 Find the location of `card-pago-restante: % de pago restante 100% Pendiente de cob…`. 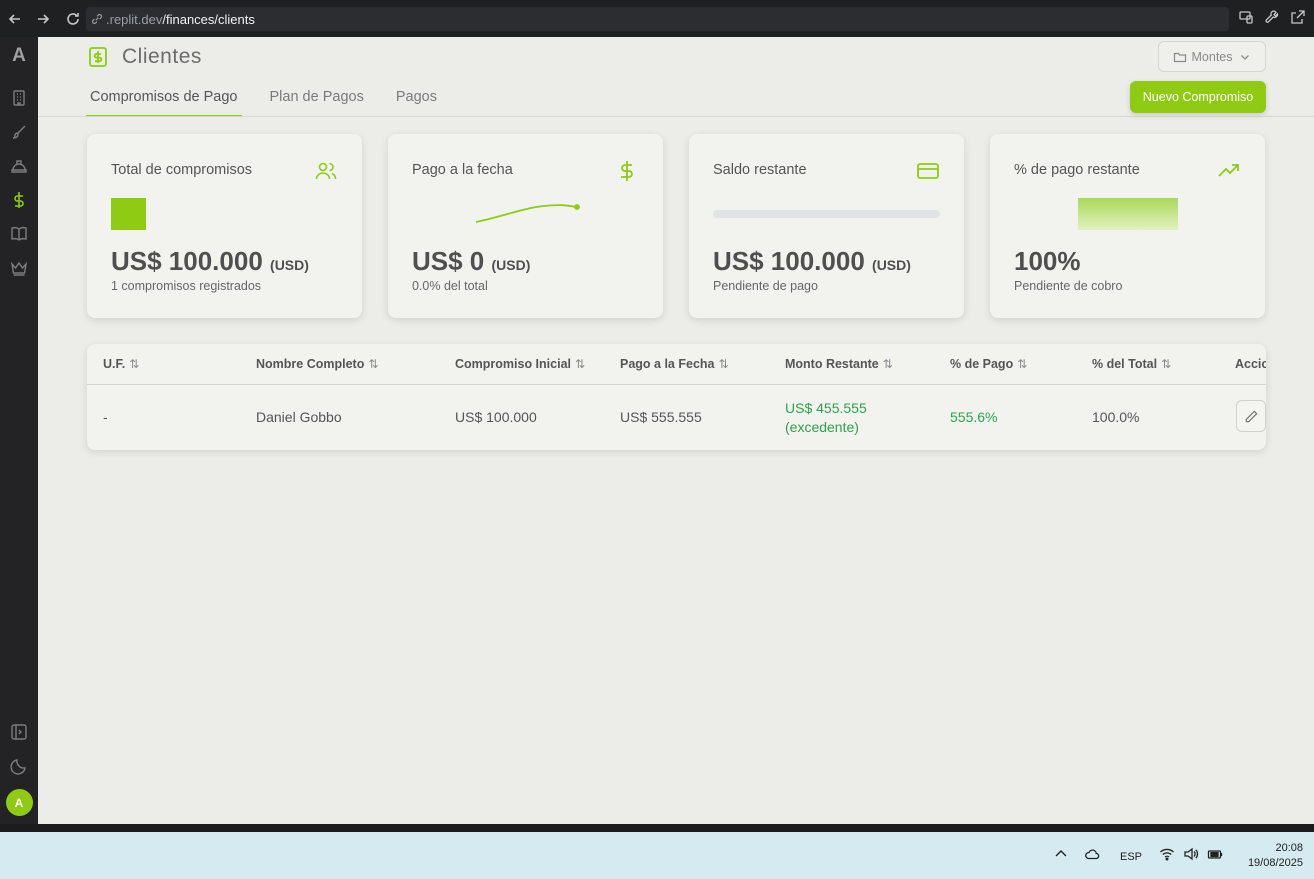

card-pago-restante: % de pago restante 100% Pendiente de cob… is located at coordinates (1127, 226).